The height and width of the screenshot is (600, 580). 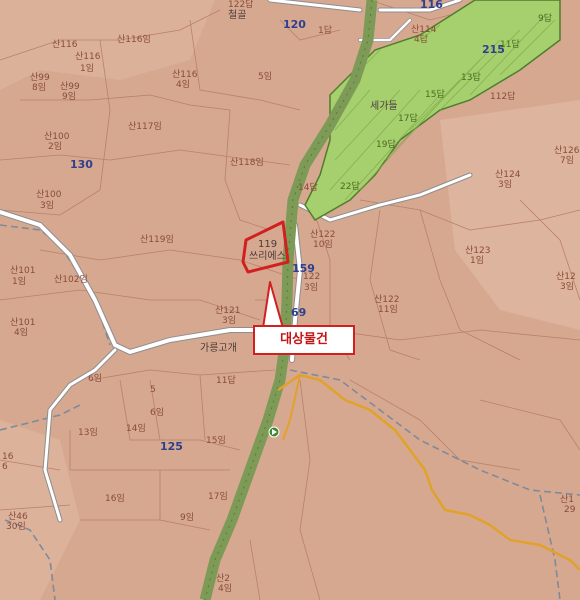 I want to click on map-label: 6, so click(x=5, y=467).